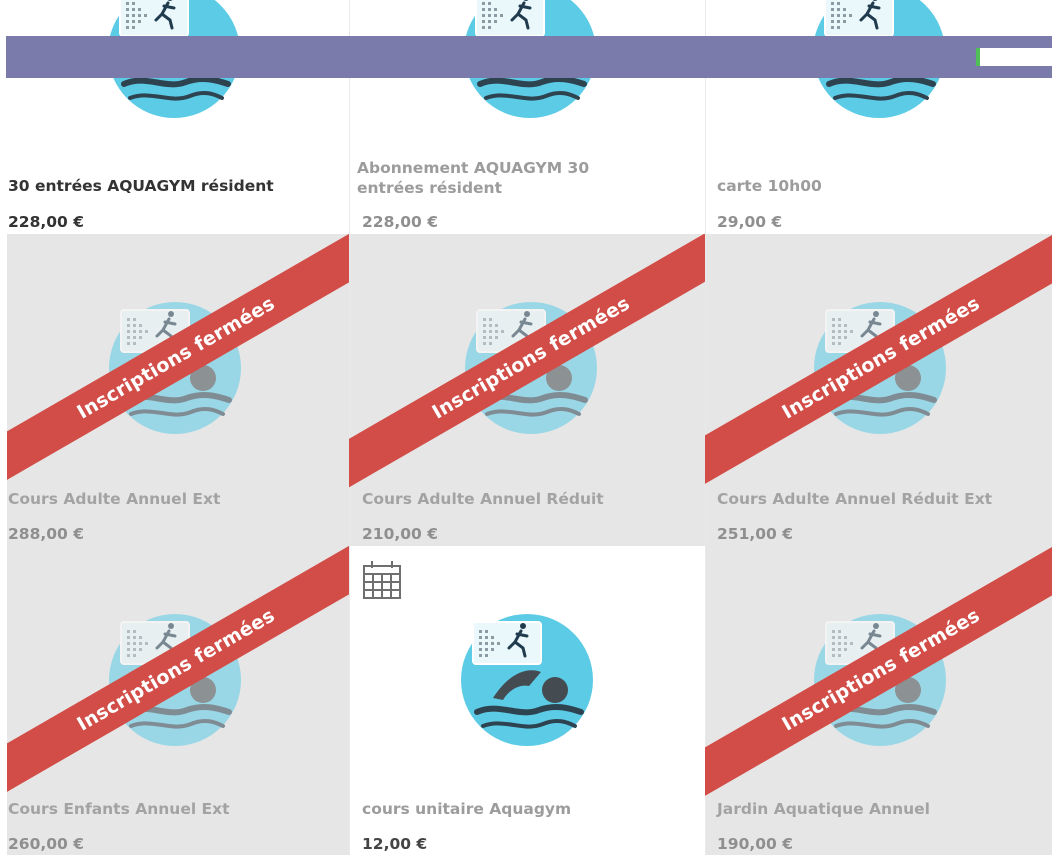  I want to click on product-name: Jardin Aquatique Annuel, so click(877, 809).